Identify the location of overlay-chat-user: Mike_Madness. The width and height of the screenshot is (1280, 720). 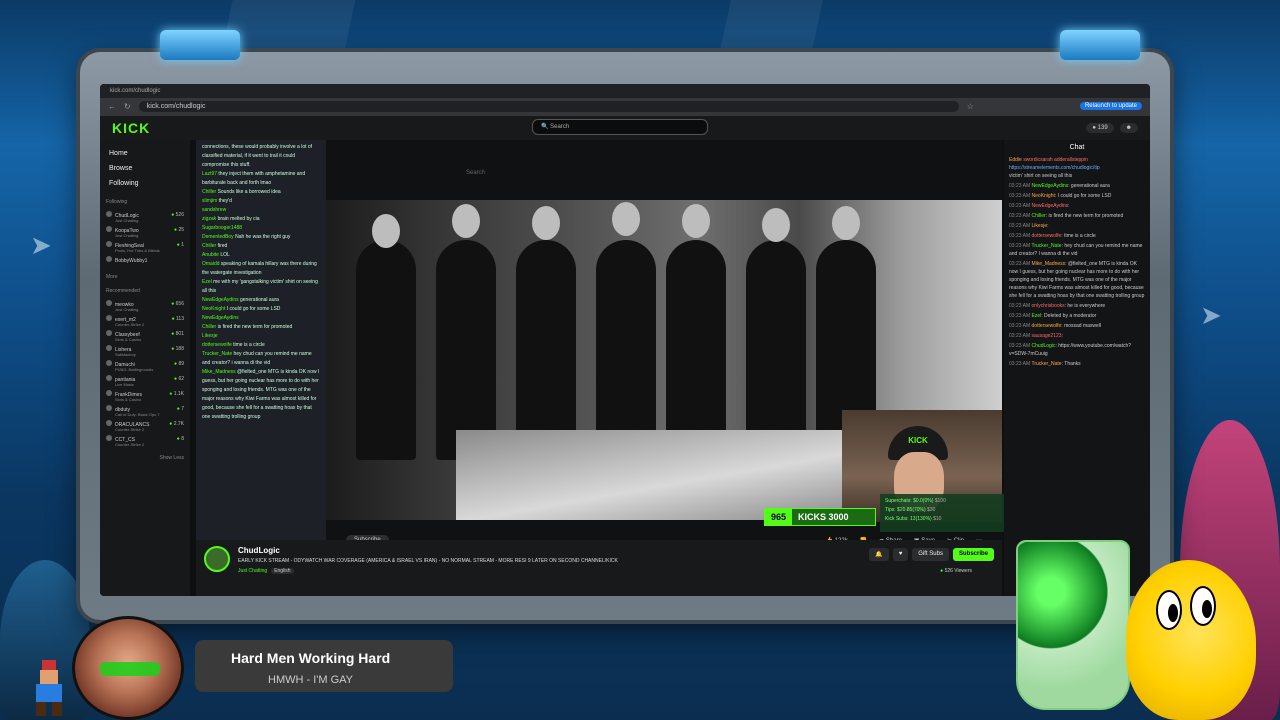
(219, 372).